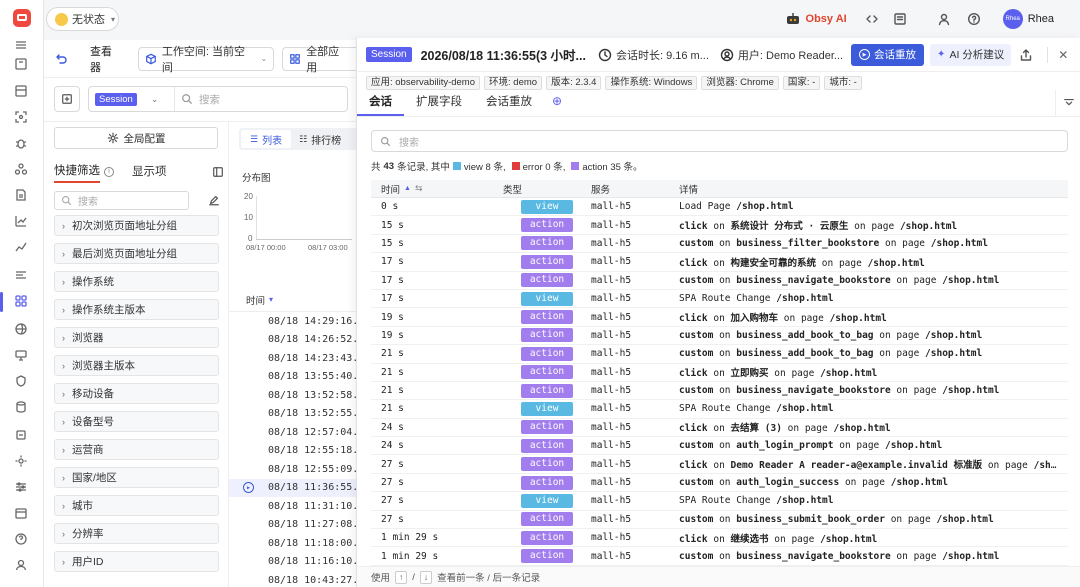  What do you see at coordinates (136, 477) in the screenshot?
I see `filter-group: › 国家/地区` at bounding box center [136, 477].